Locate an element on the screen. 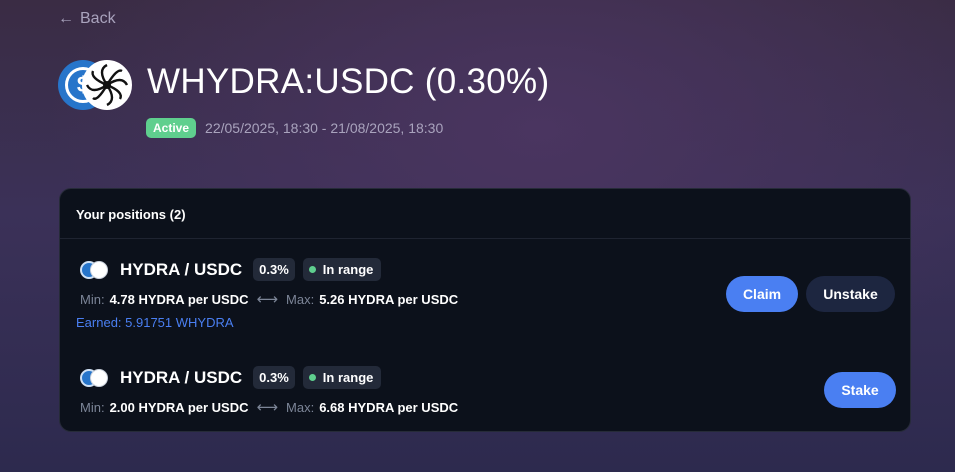  back-arrow-icon: ← is located at coordinates (66, 18).